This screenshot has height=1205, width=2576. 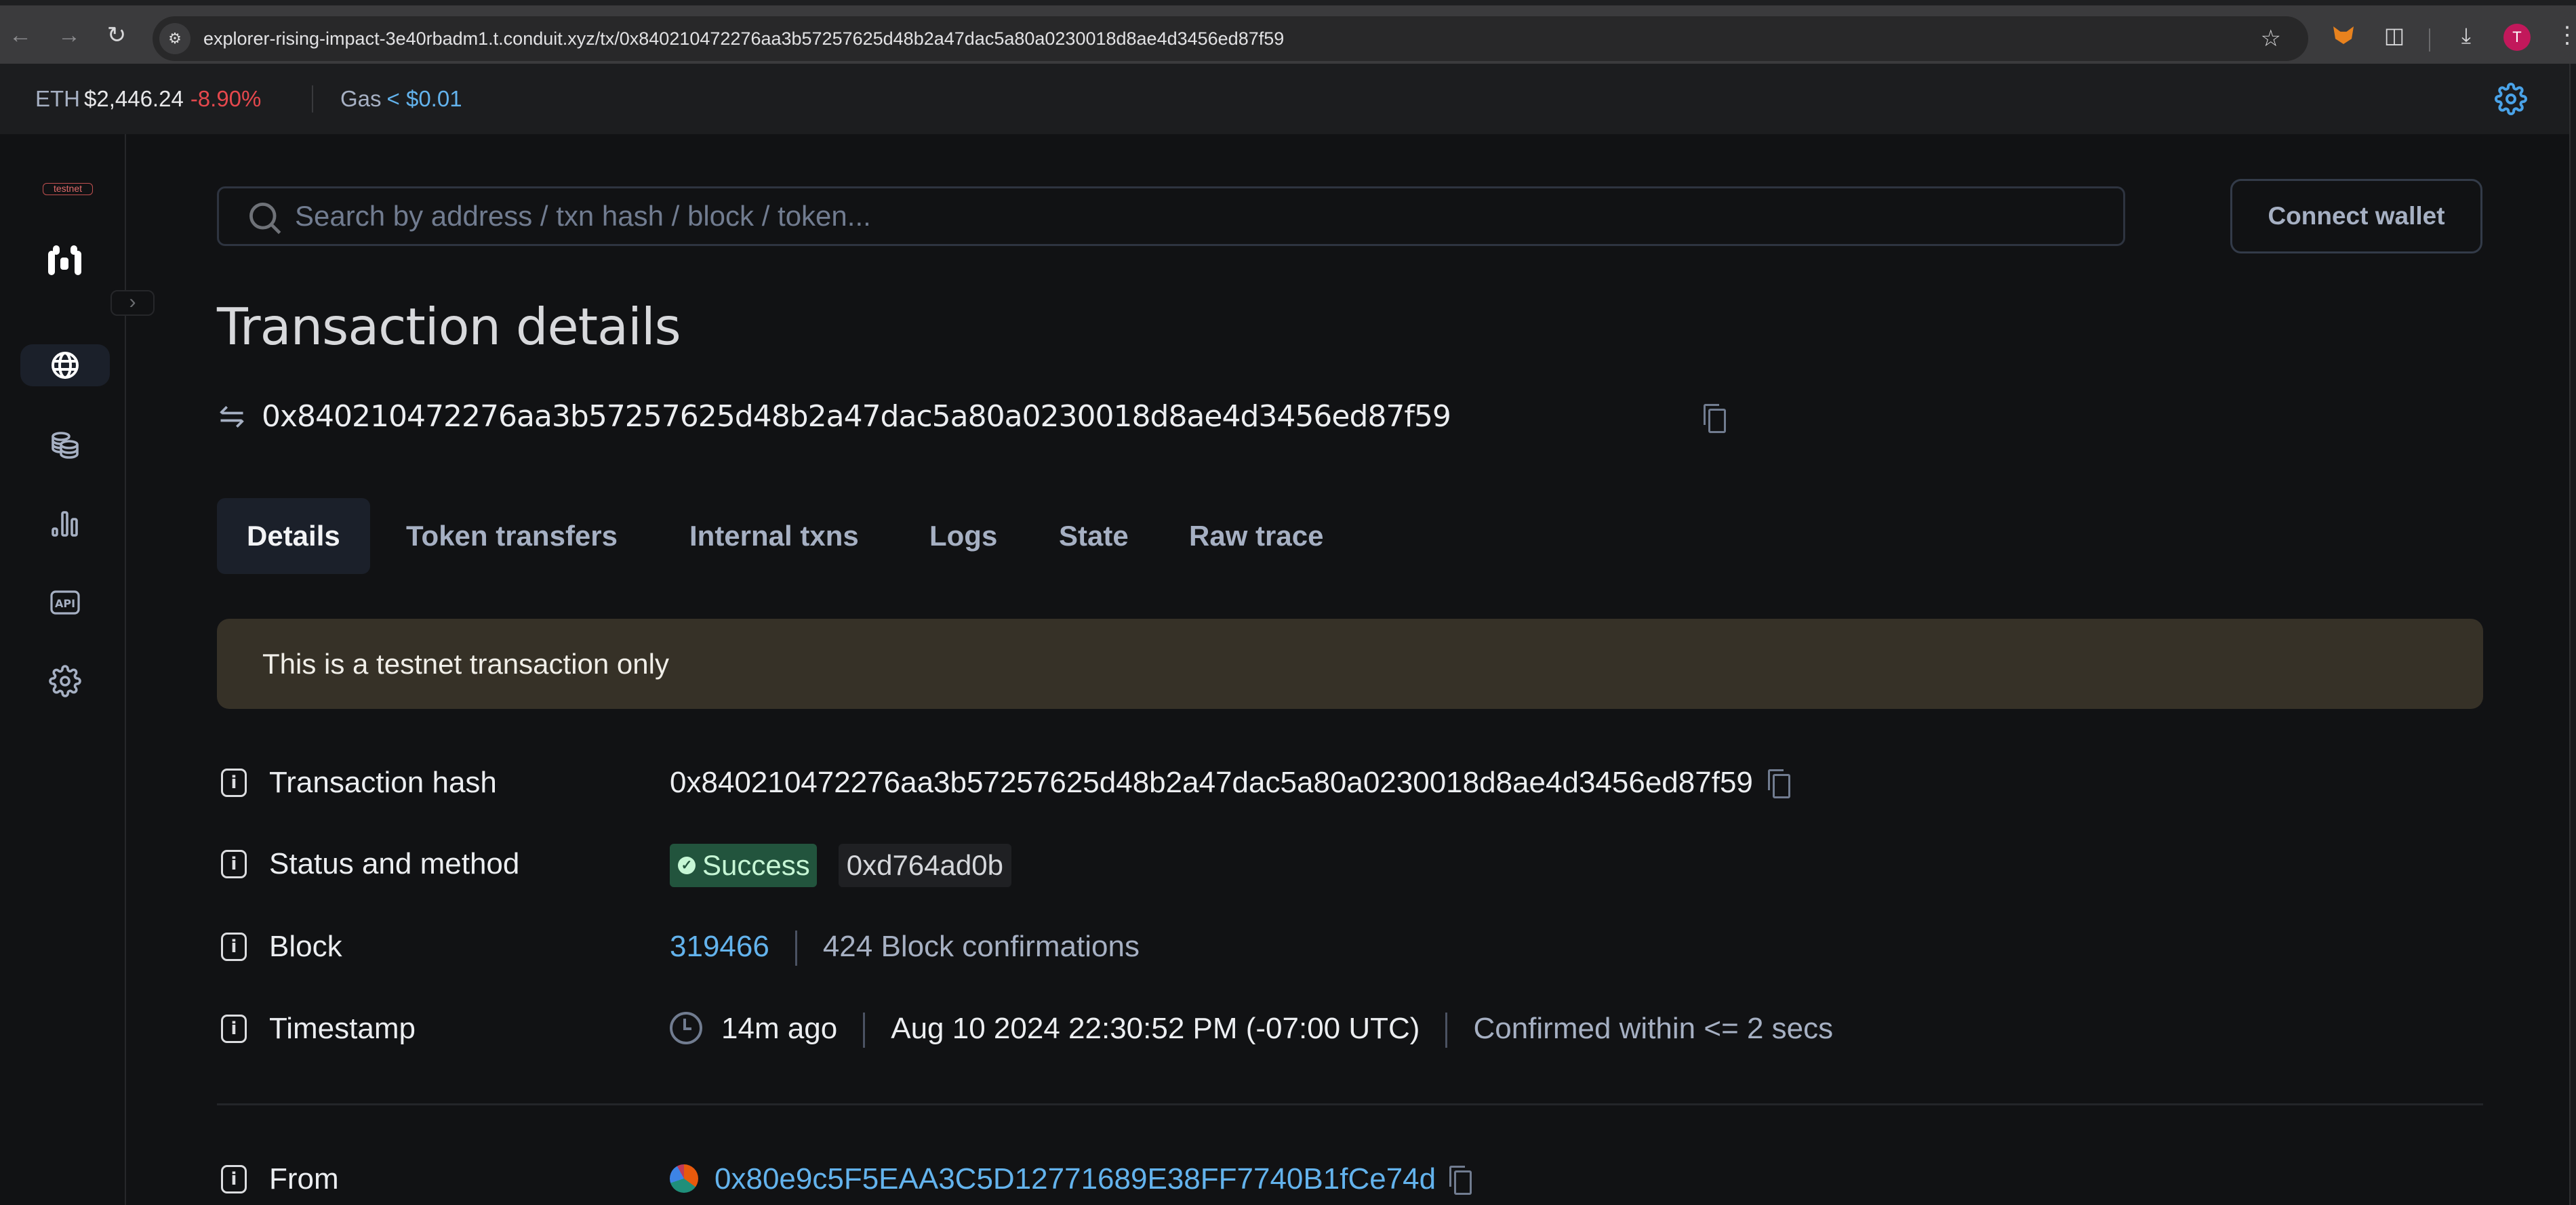 What do you see at coordinates (265, 219) in the screenshot?
I see `search-icon` at bounding box center [265, 219].